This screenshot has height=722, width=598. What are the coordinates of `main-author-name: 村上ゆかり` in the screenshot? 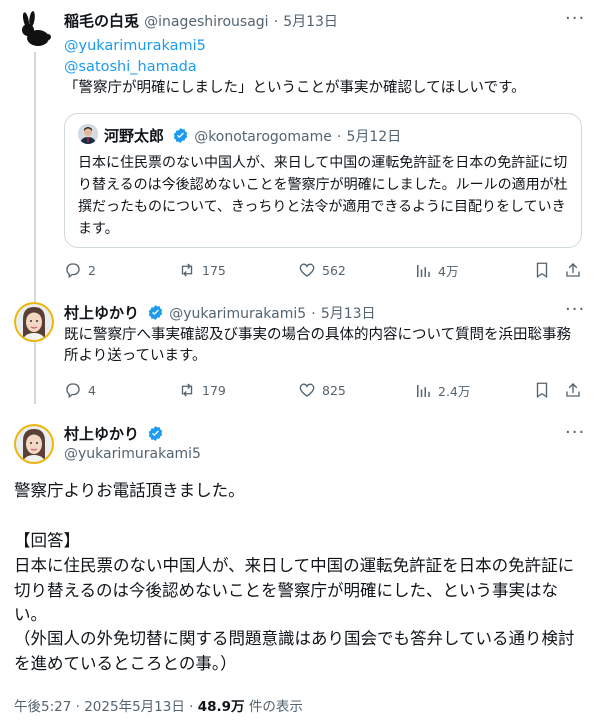 It's located at (101, 434).